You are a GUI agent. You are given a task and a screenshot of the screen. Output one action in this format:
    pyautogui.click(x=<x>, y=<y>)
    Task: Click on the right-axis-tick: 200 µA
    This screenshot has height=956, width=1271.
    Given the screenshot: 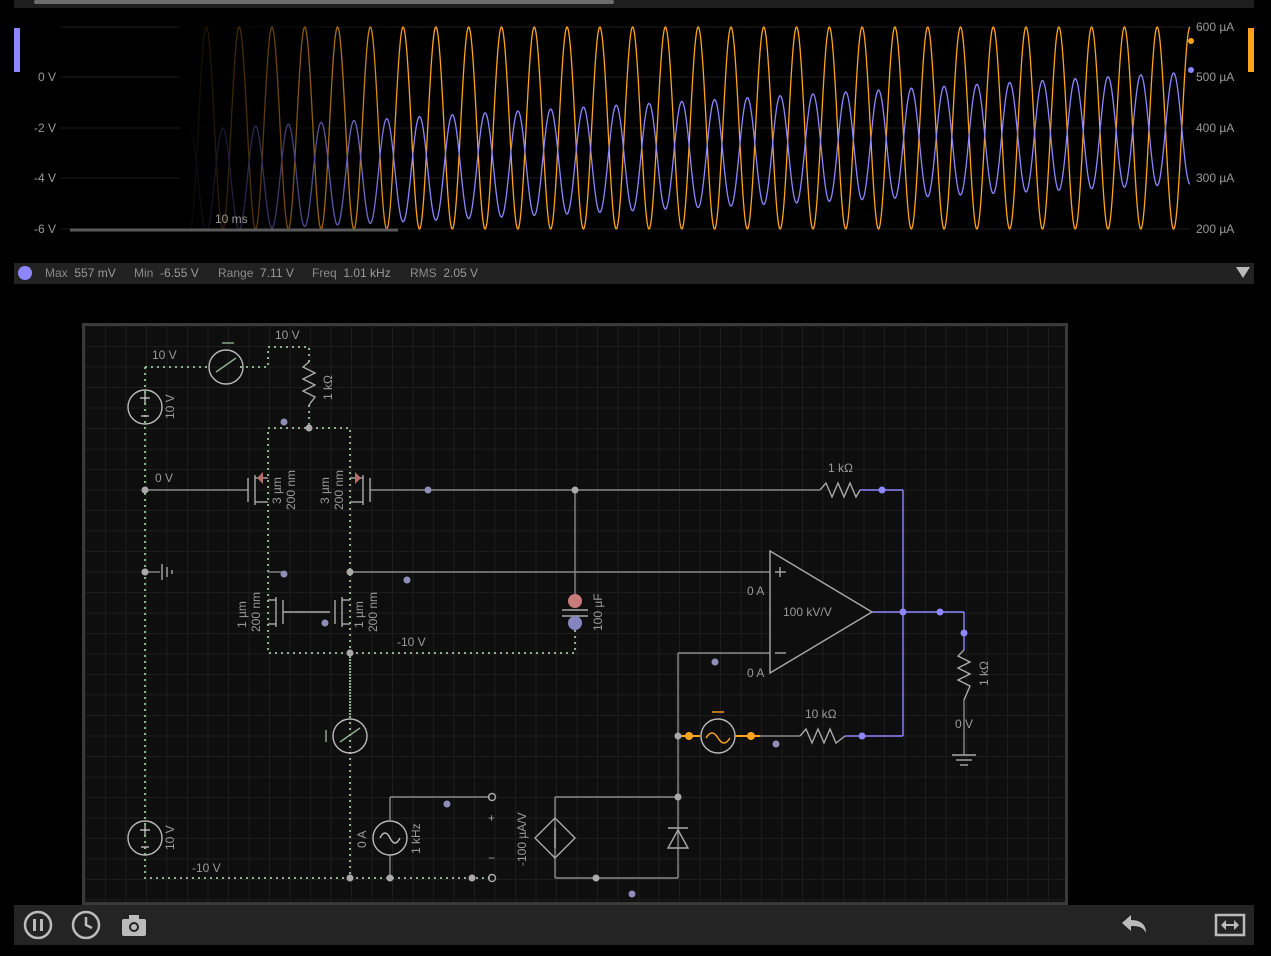 What is the action you would take?
    pyautogui.click(x=1215, y=229)
    